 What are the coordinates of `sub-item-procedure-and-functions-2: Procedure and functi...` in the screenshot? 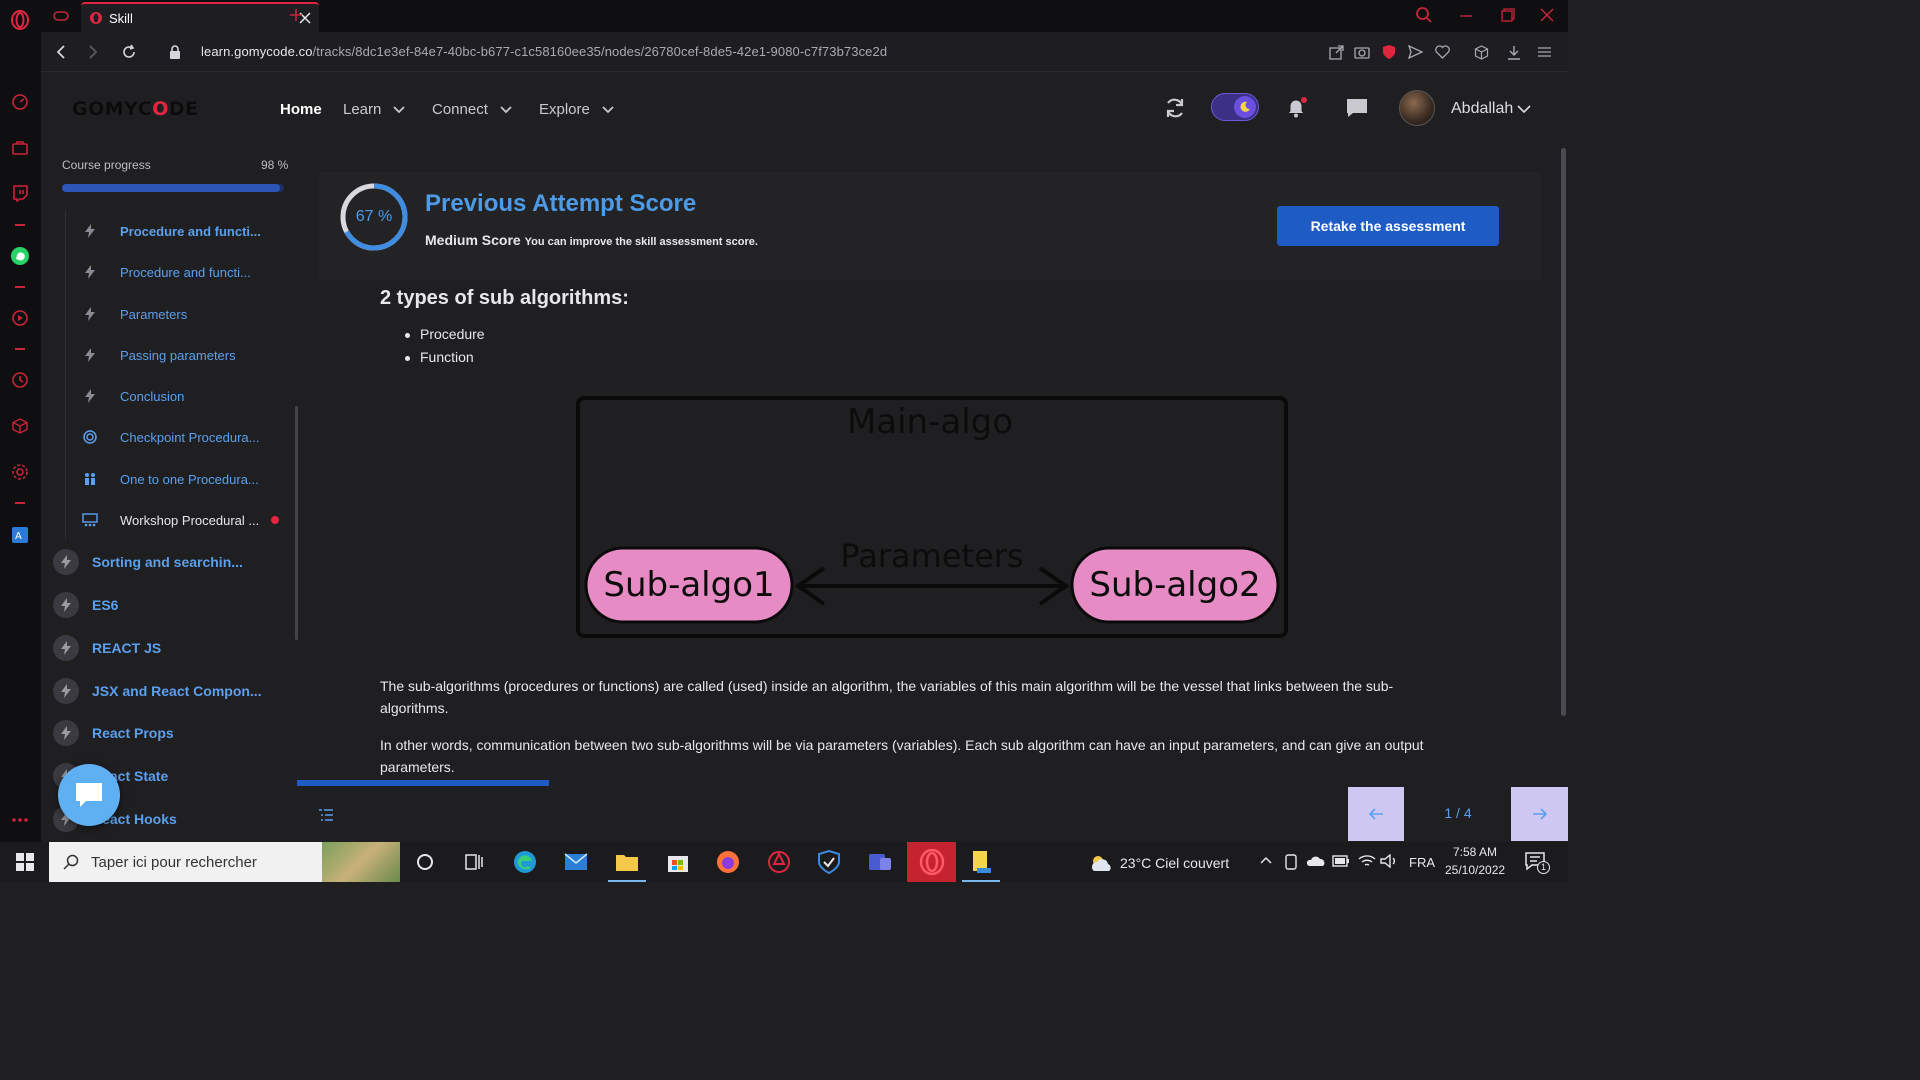 It's located at (176, 272).